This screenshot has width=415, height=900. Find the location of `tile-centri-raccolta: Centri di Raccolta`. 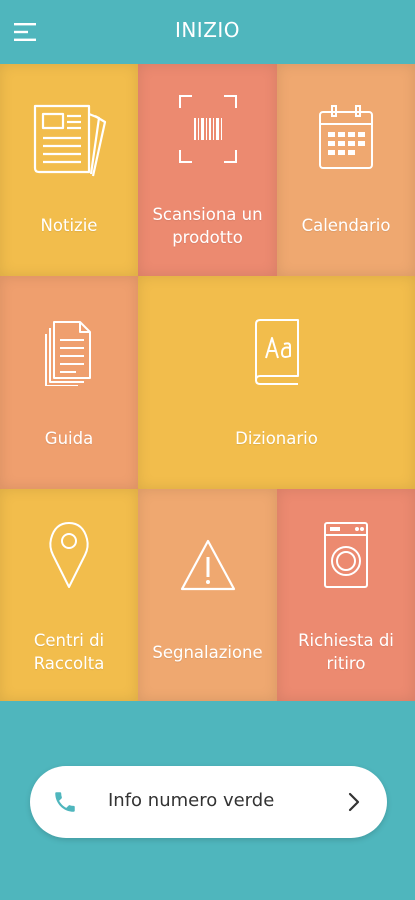

tile-centri-raccolta: Centri di Raccolta is located at coordinates (69, 595).